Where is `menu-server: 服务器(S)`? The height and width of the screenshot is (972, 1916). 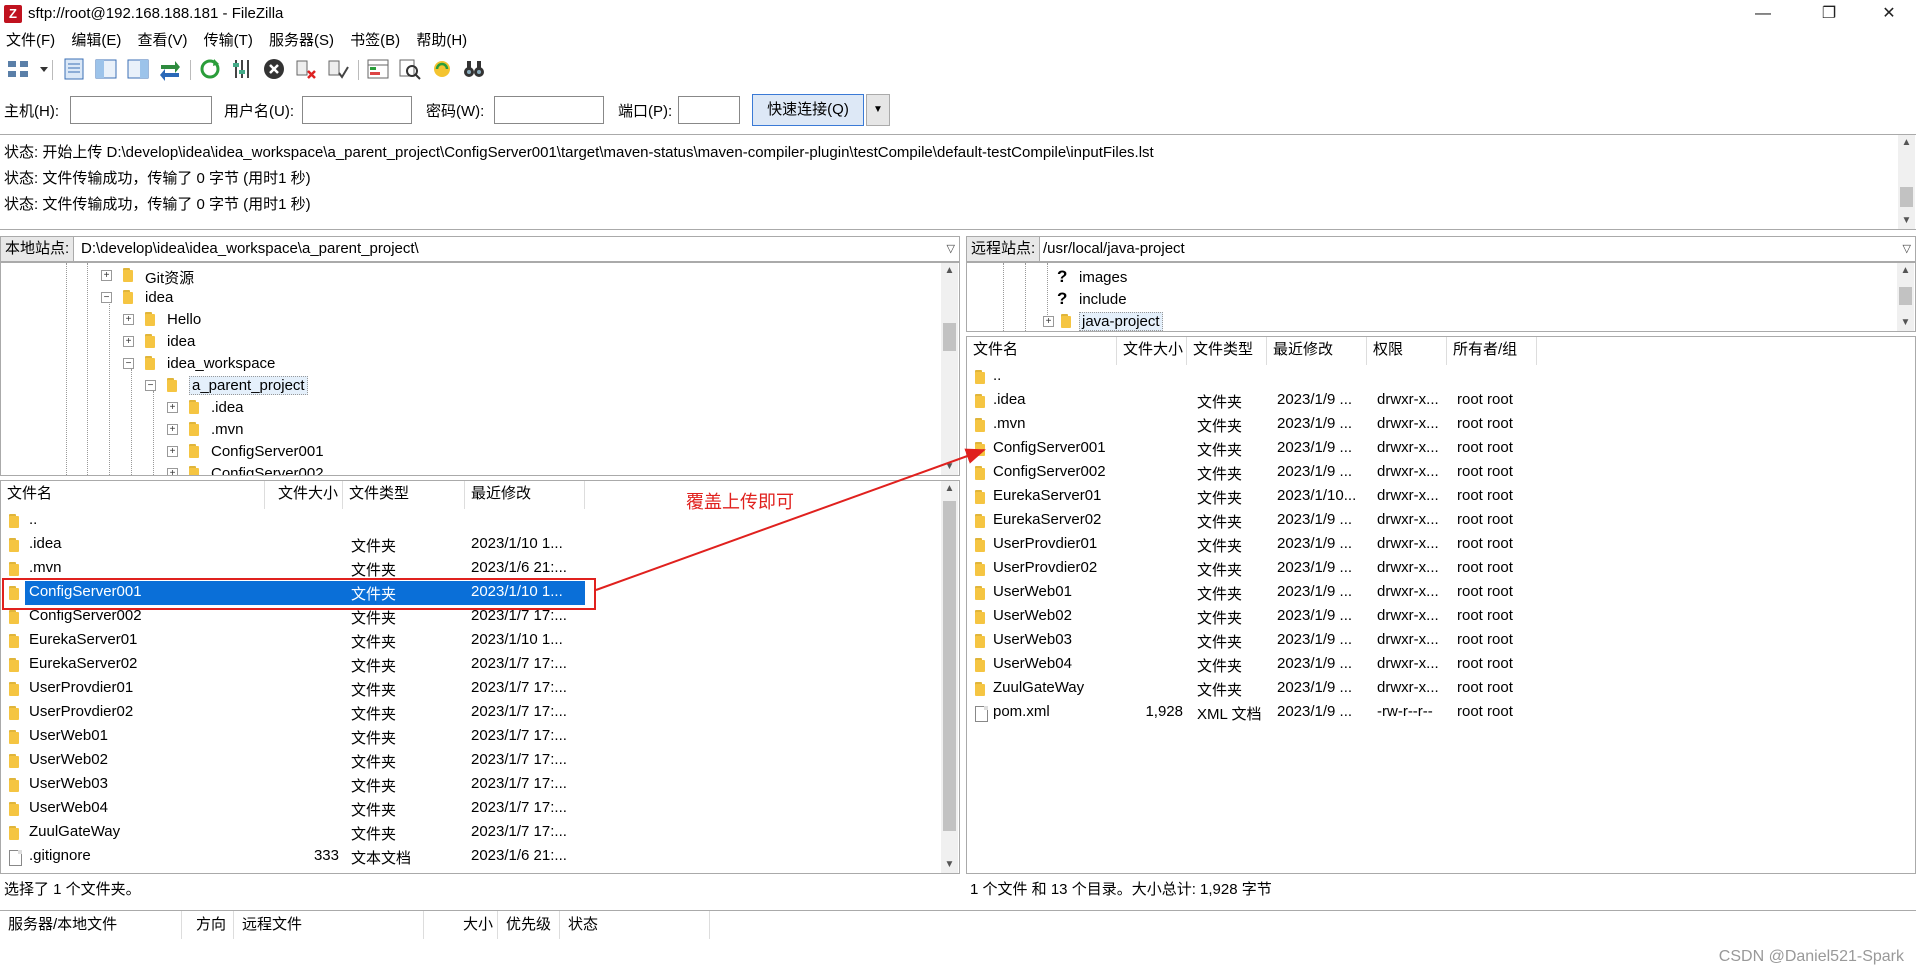
menu-server: 服务器(S) is located at coordinates (301, 41).